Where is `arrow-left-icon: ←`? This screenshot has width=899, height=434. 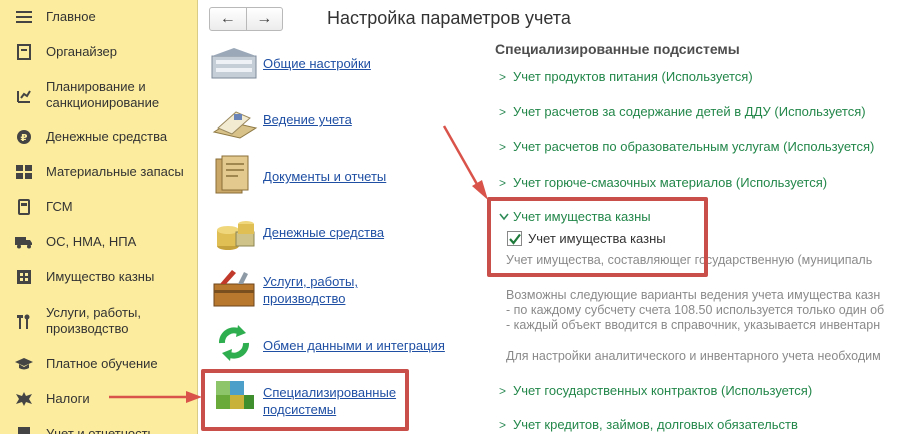
arrow-left-icon: ← is located at coordinates (227, 18).